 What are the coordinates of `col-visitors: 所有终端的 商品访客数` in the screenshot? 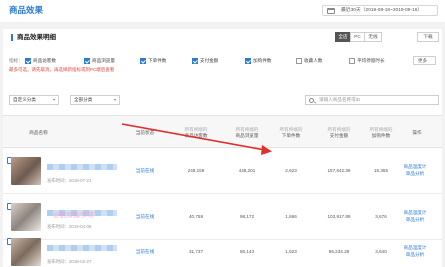 It's located at (196, 132).